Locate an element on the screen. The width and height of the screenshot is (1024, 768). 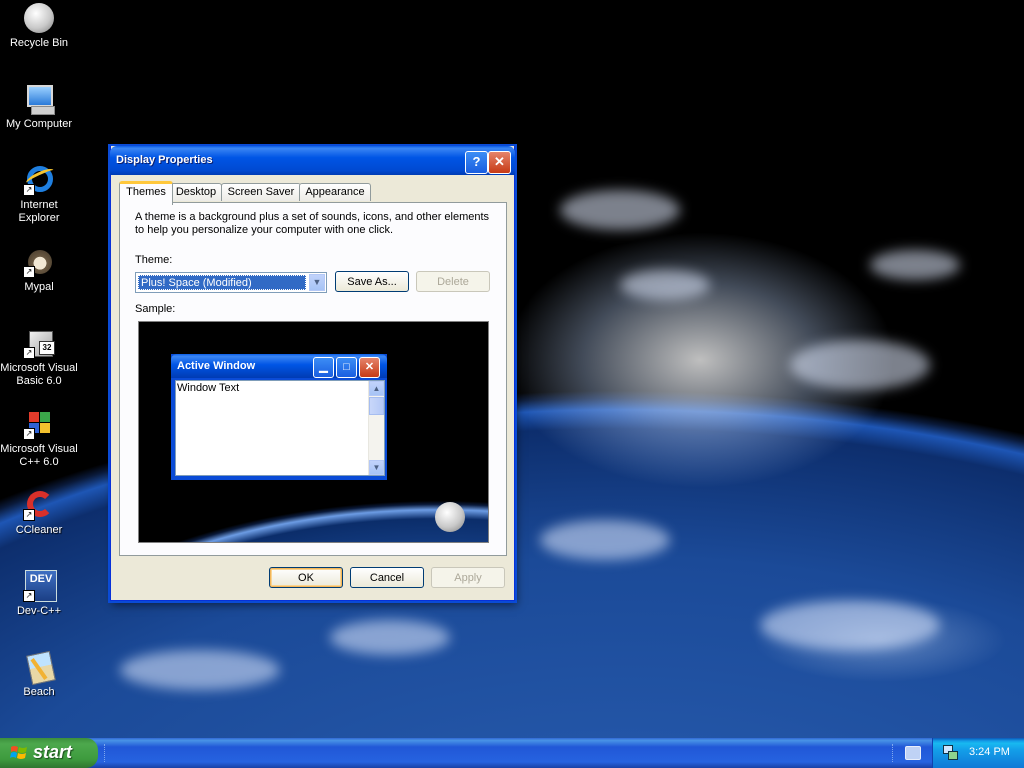
desktop-icon-label: CCleaner is located at coordinates (39, 530).